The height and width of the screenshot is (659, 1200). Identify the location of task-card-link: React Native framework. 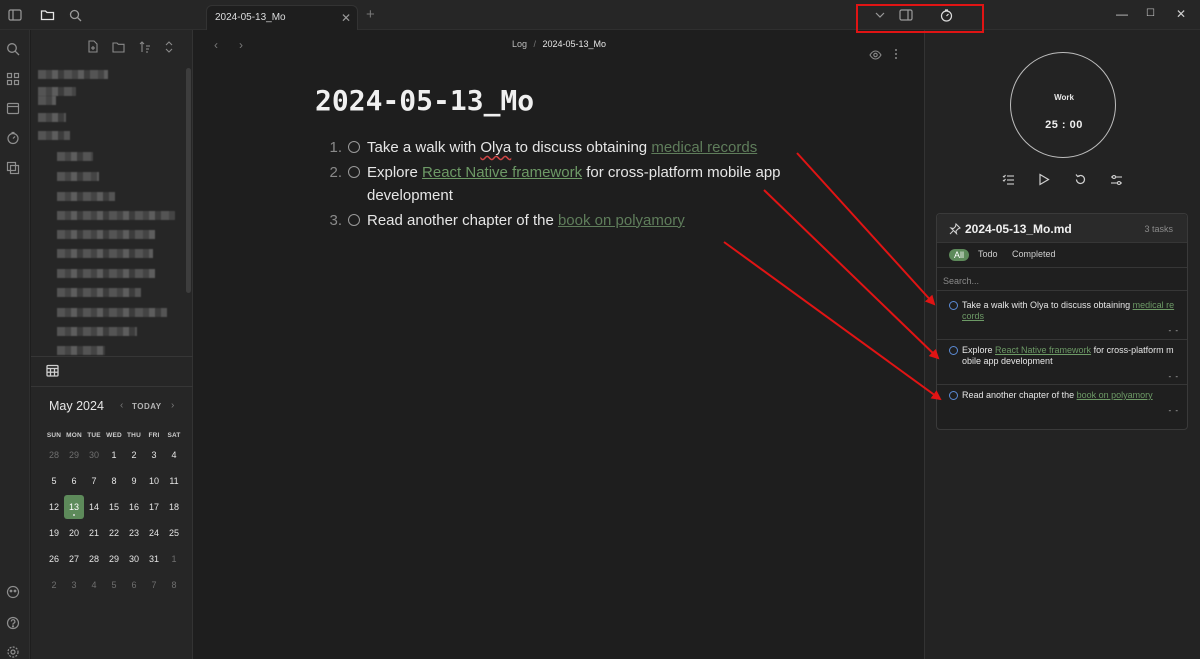
(1043, 350).